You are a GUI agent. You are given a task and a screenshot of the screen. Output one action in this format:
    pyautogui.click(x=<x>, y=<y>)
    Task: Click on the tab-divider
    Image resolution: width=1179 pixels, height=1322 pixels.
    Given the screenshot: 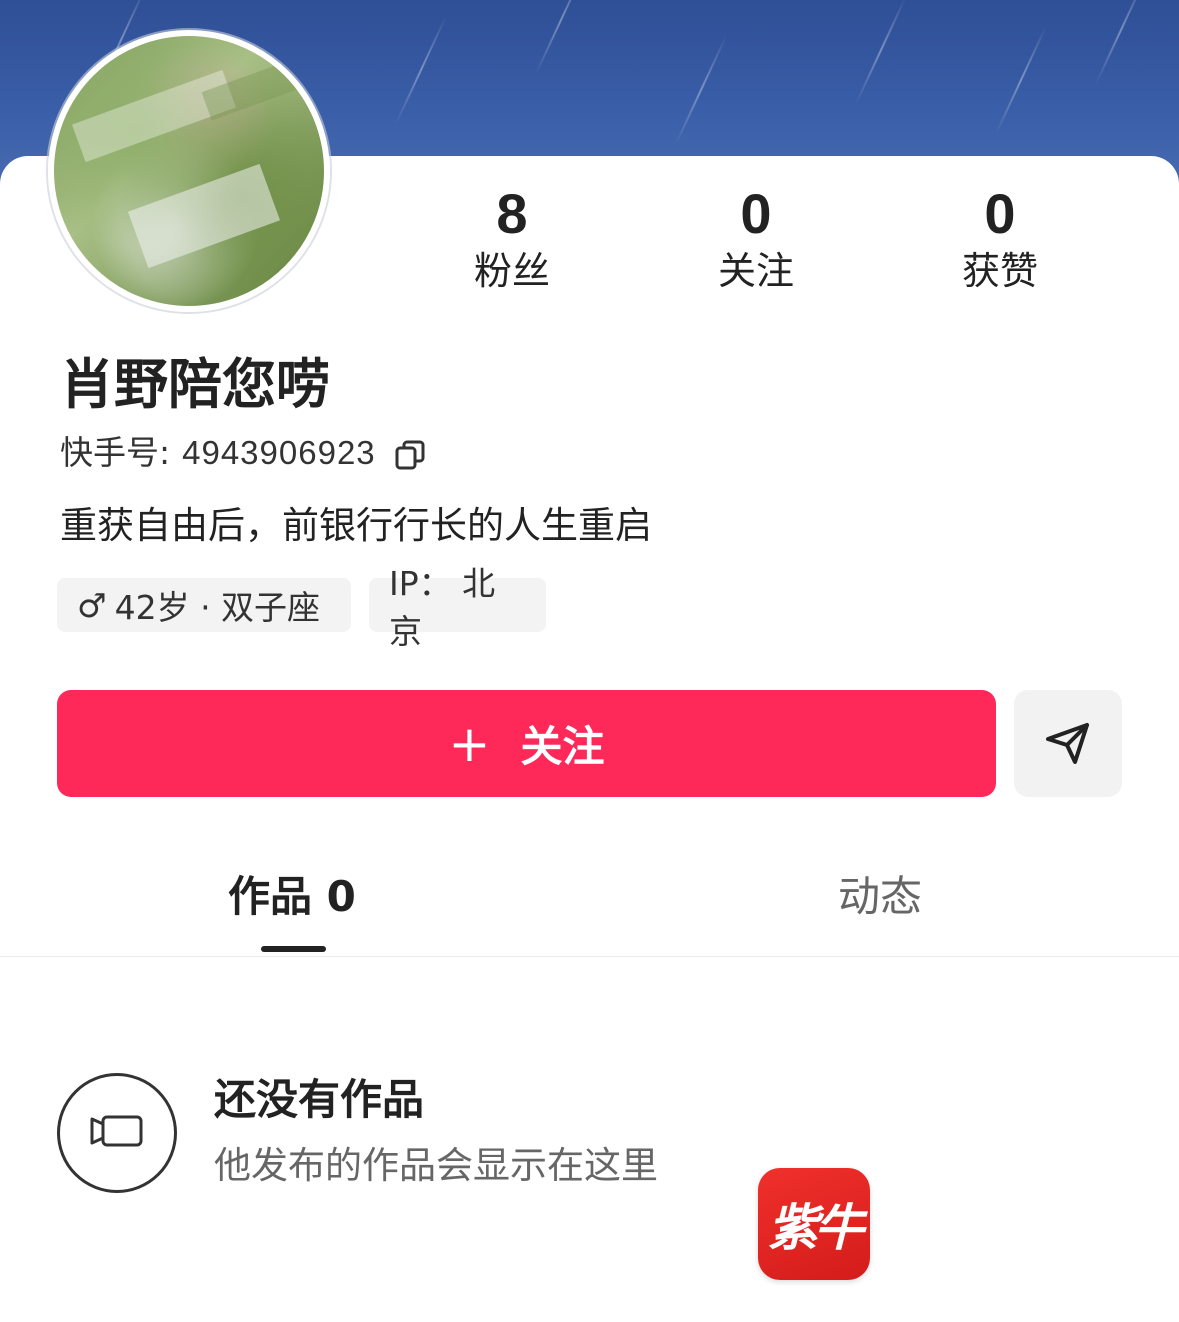 What is the action you would take?
    pyautogui.click(x=589, y=956)
    